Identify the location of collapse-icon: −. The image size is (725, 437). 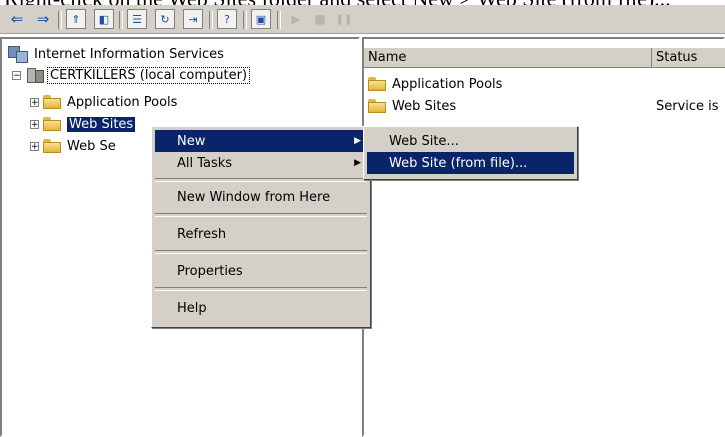
(16, 75).